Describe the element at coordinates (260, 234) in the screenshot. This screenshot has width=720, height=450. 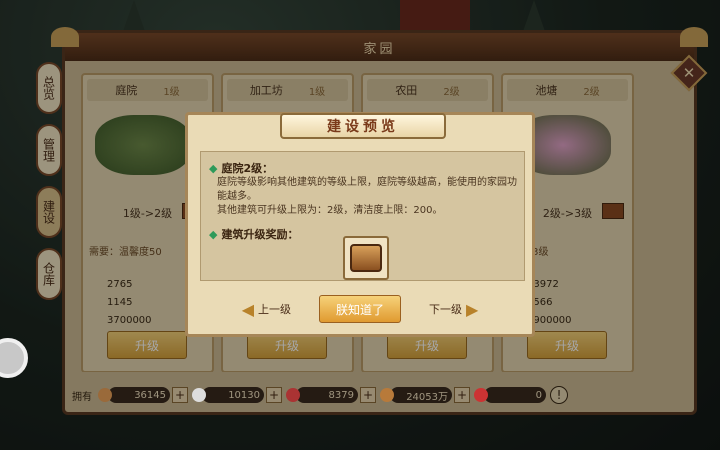
I see `section-title: 建筑升级奖励：` at that location.